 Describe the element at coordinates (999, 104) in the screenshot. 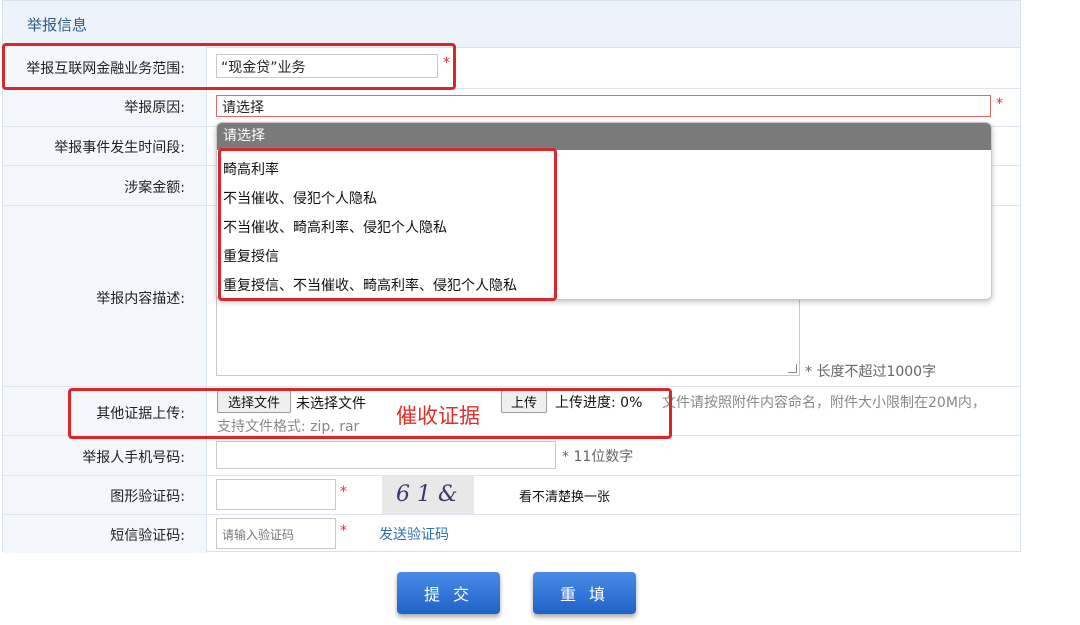

I see `reason-required-mark: *` at that location.